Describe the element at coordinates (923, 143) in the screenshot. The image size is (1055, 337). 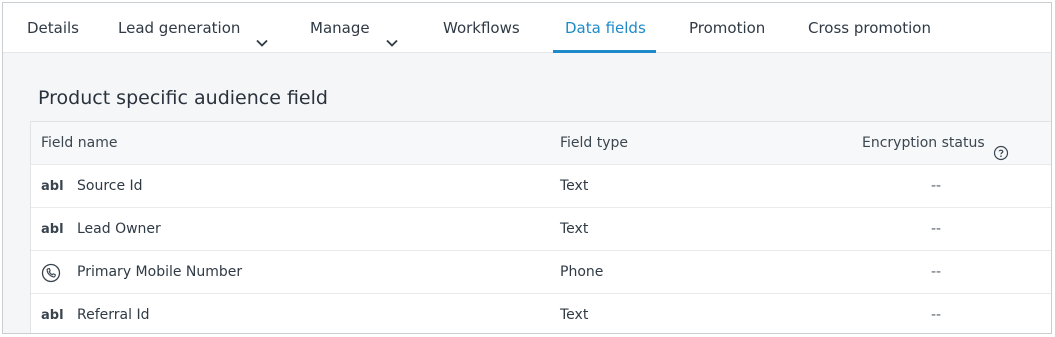
I see `column-header-label: Encryption status` at that location.